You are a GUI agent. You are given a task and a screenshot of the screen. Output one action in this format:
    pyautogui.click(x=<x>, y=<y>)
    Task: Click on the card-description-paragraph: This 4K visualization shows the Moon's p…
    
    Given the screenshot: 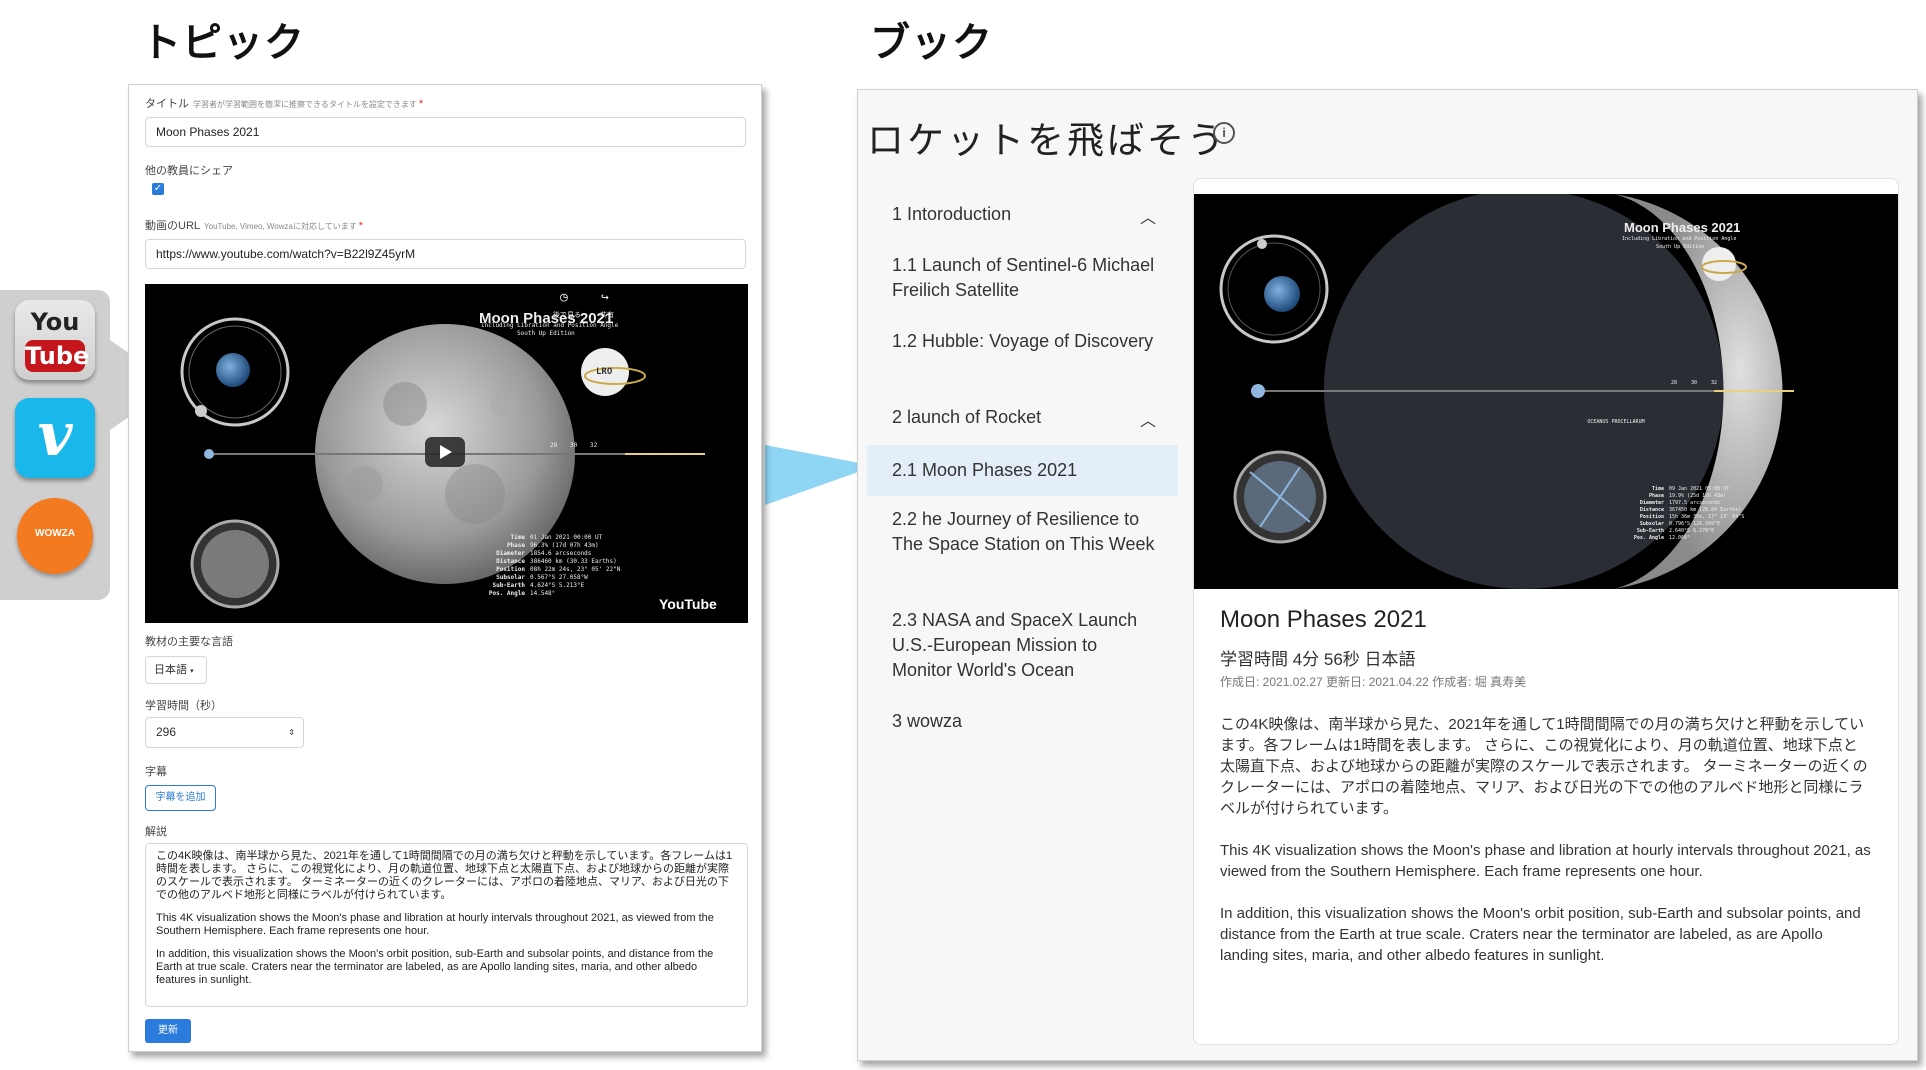 What is the action you would take?
    pyautogui.click(x=1545, y=861)
    